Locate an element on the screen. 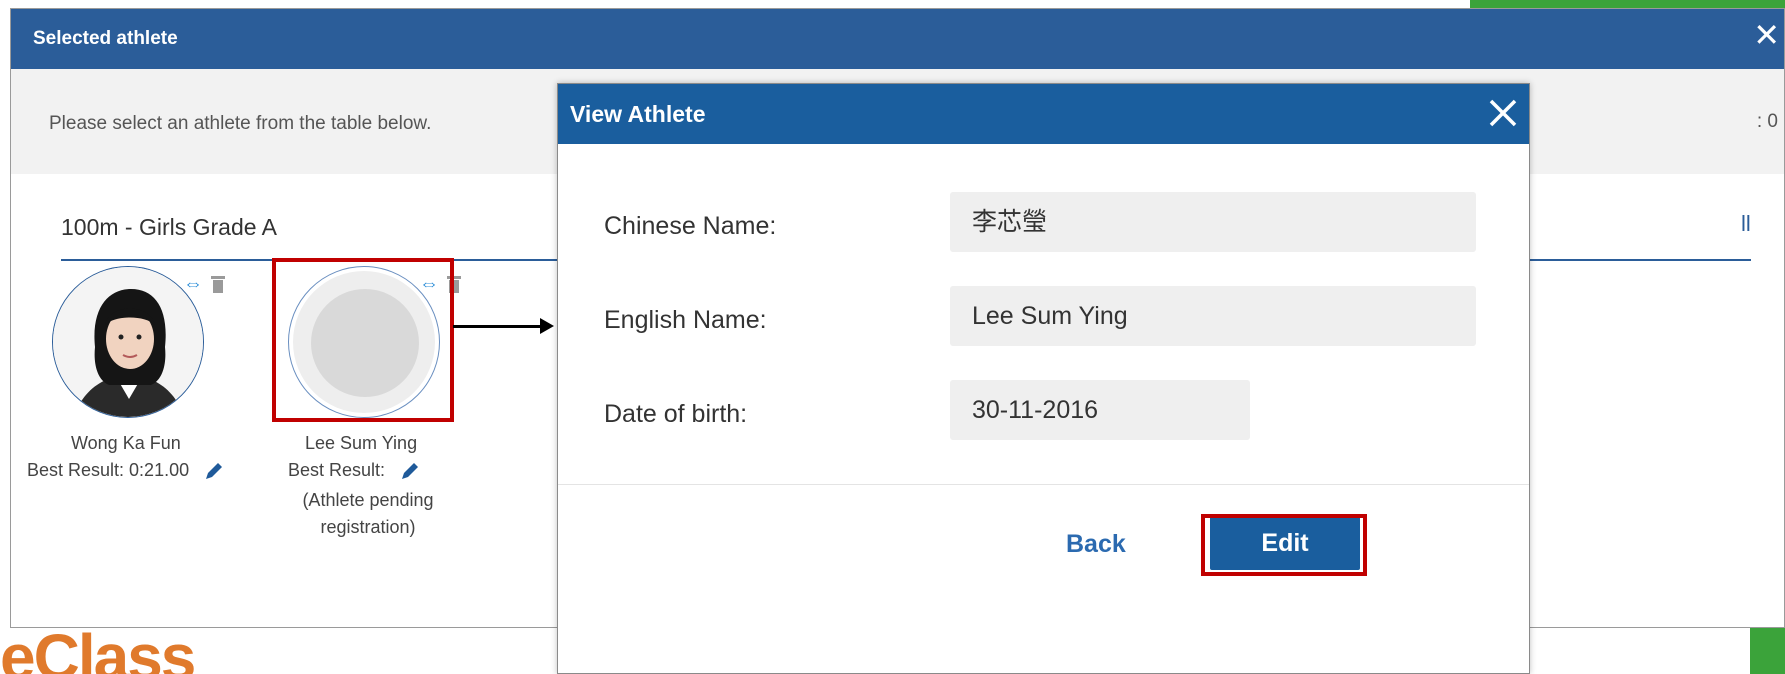 The image size is (1785, 674). athlete-best-result: Best Result: is located at coordinates (354, 470).